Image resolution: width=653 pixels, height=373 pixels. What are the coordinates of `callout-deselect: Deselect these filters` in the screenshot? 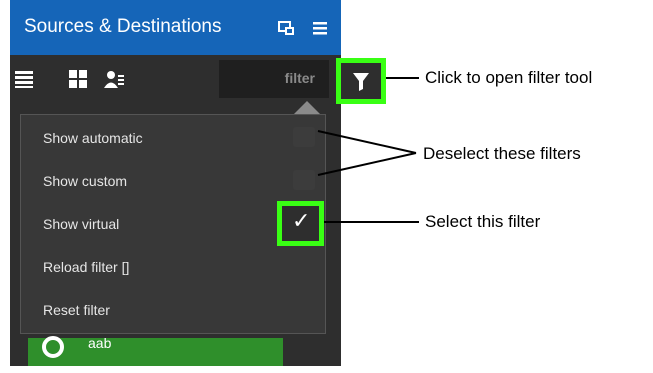 It's located at (502, 153).